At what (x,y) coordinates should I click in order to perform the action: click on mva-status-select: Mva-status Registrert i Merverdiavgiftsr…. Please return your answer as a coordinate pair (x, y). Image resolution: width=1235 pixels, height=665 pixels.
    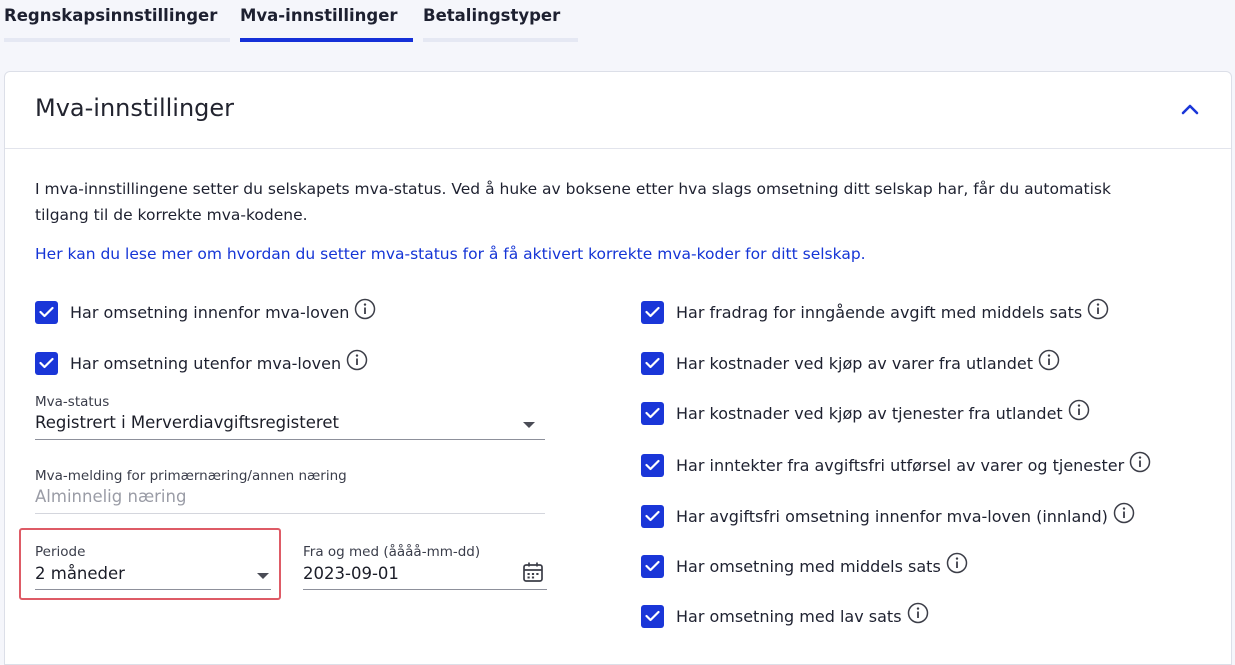
    Looking at the image, I should click on (290, 417).